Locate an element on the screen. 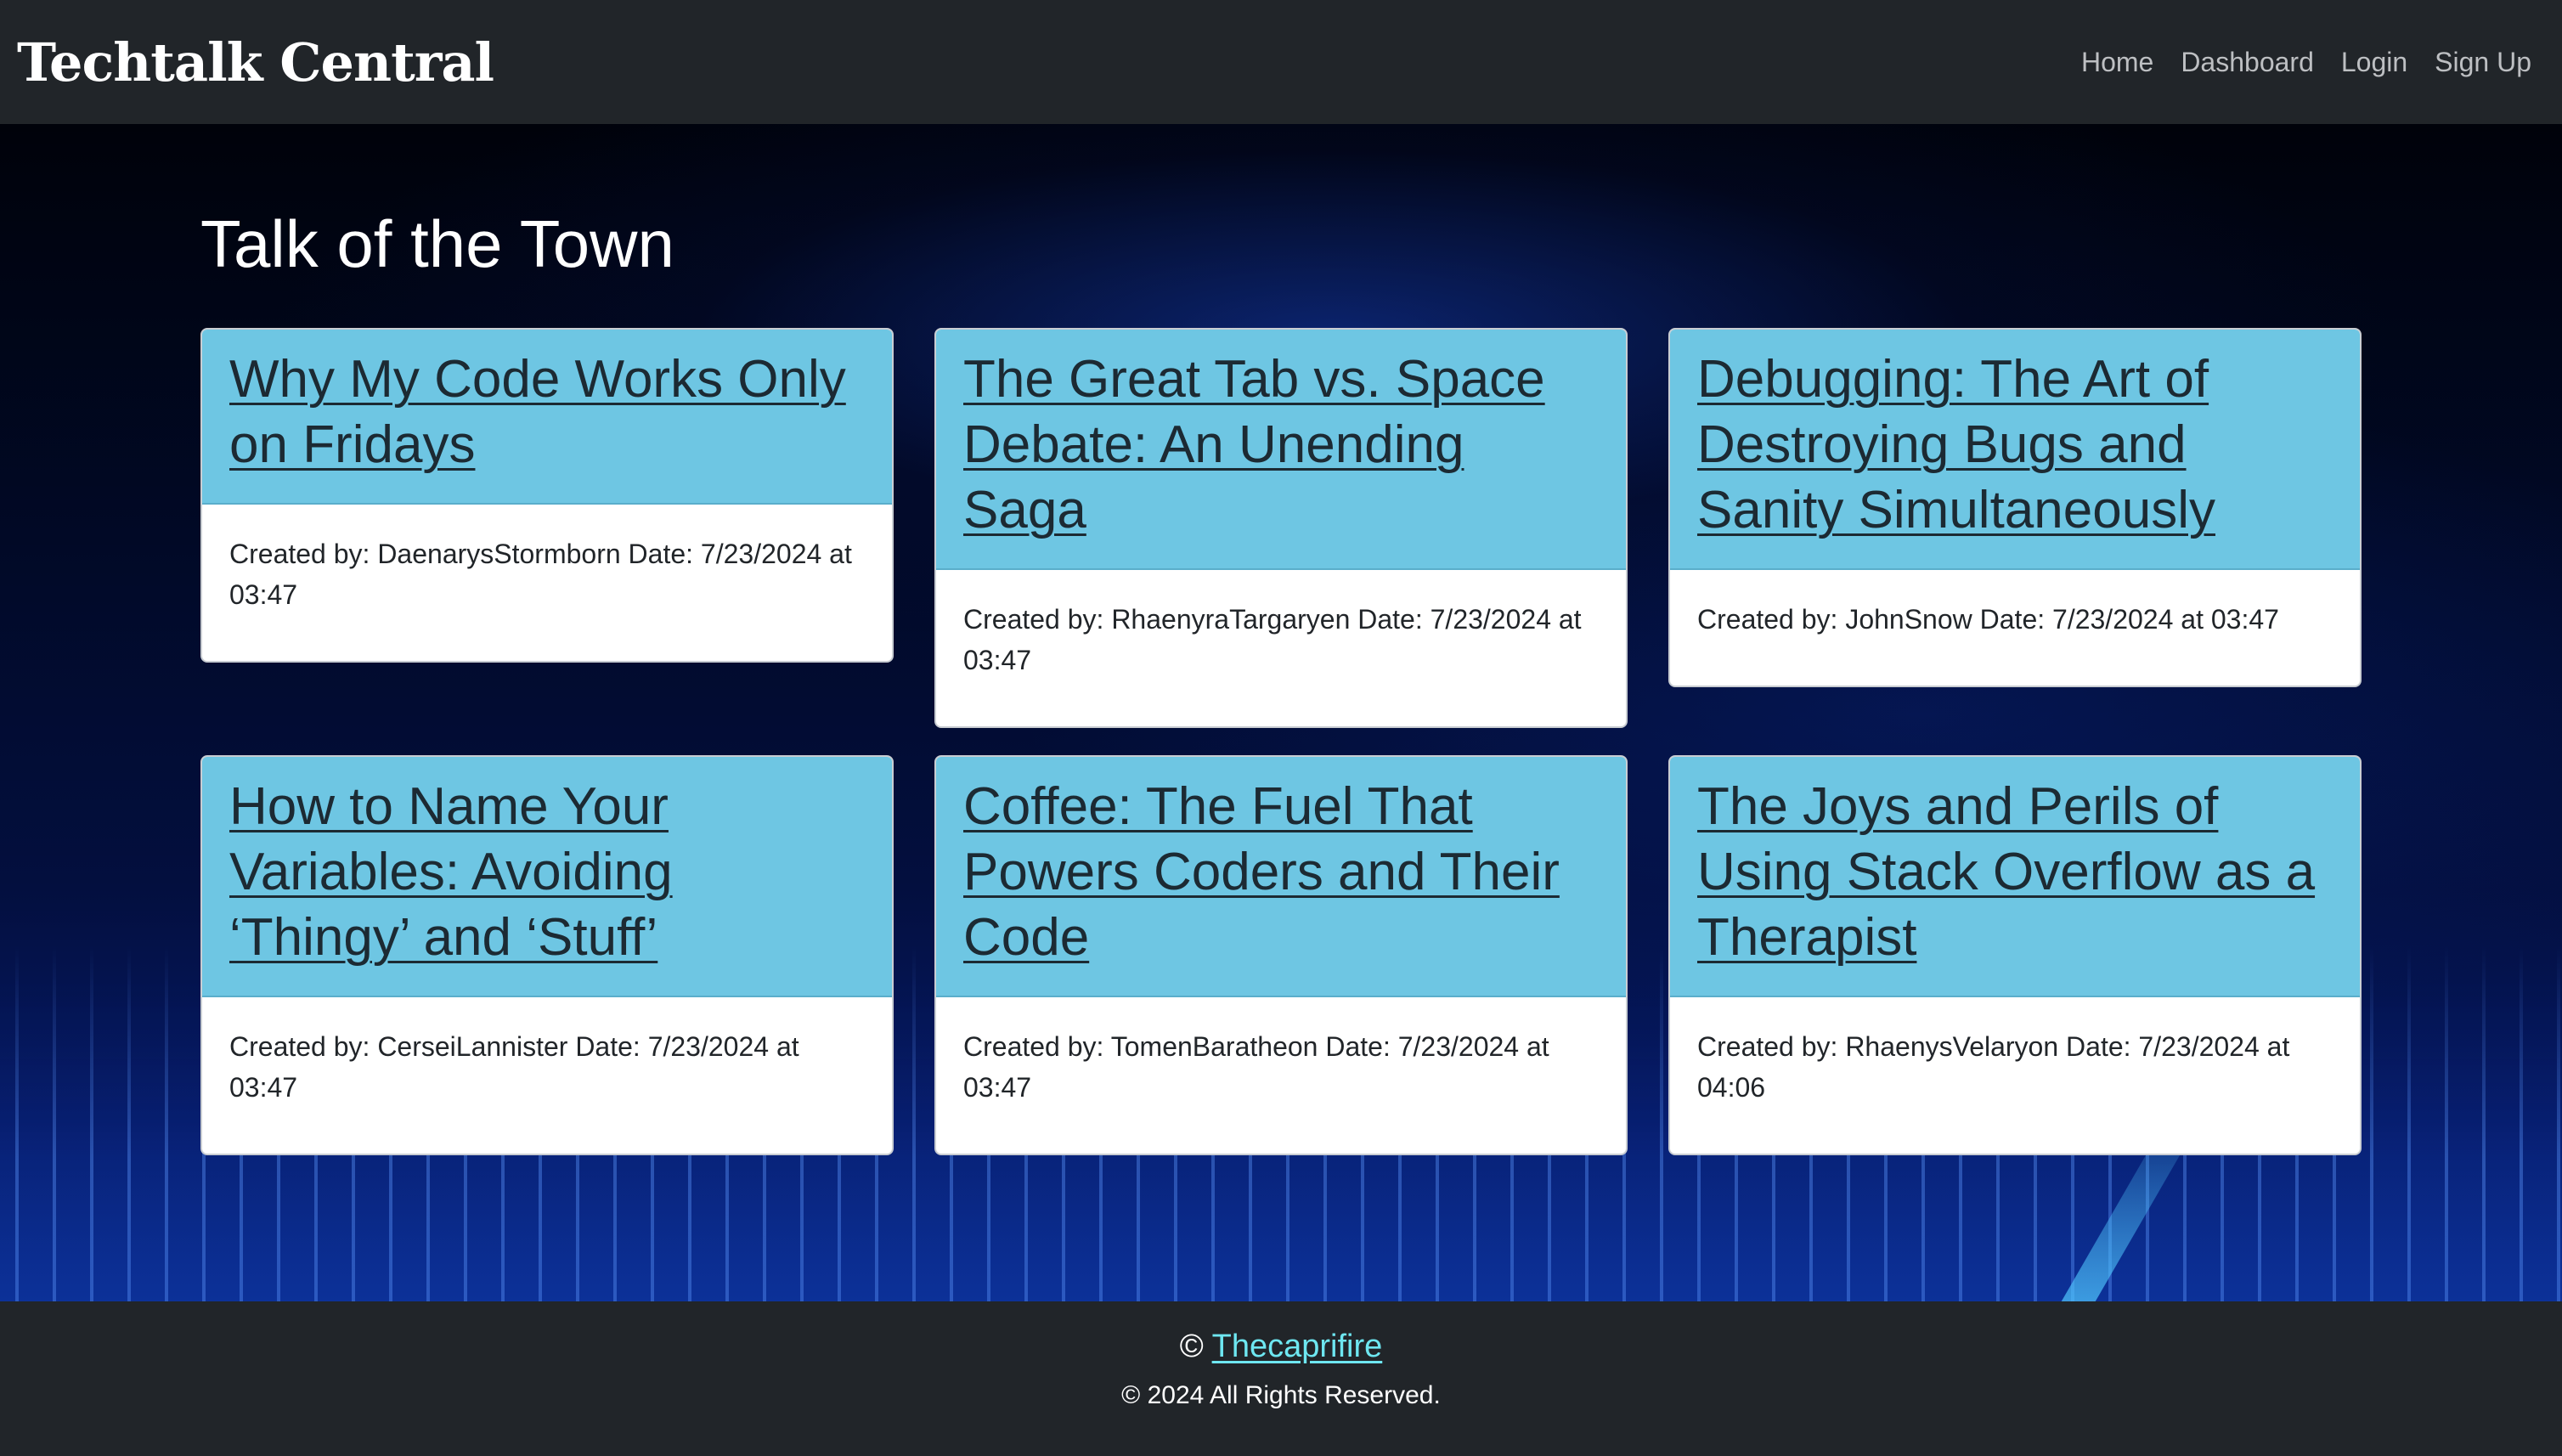  brand-logo: Techtalk Central is located at coordinates (255, 62).